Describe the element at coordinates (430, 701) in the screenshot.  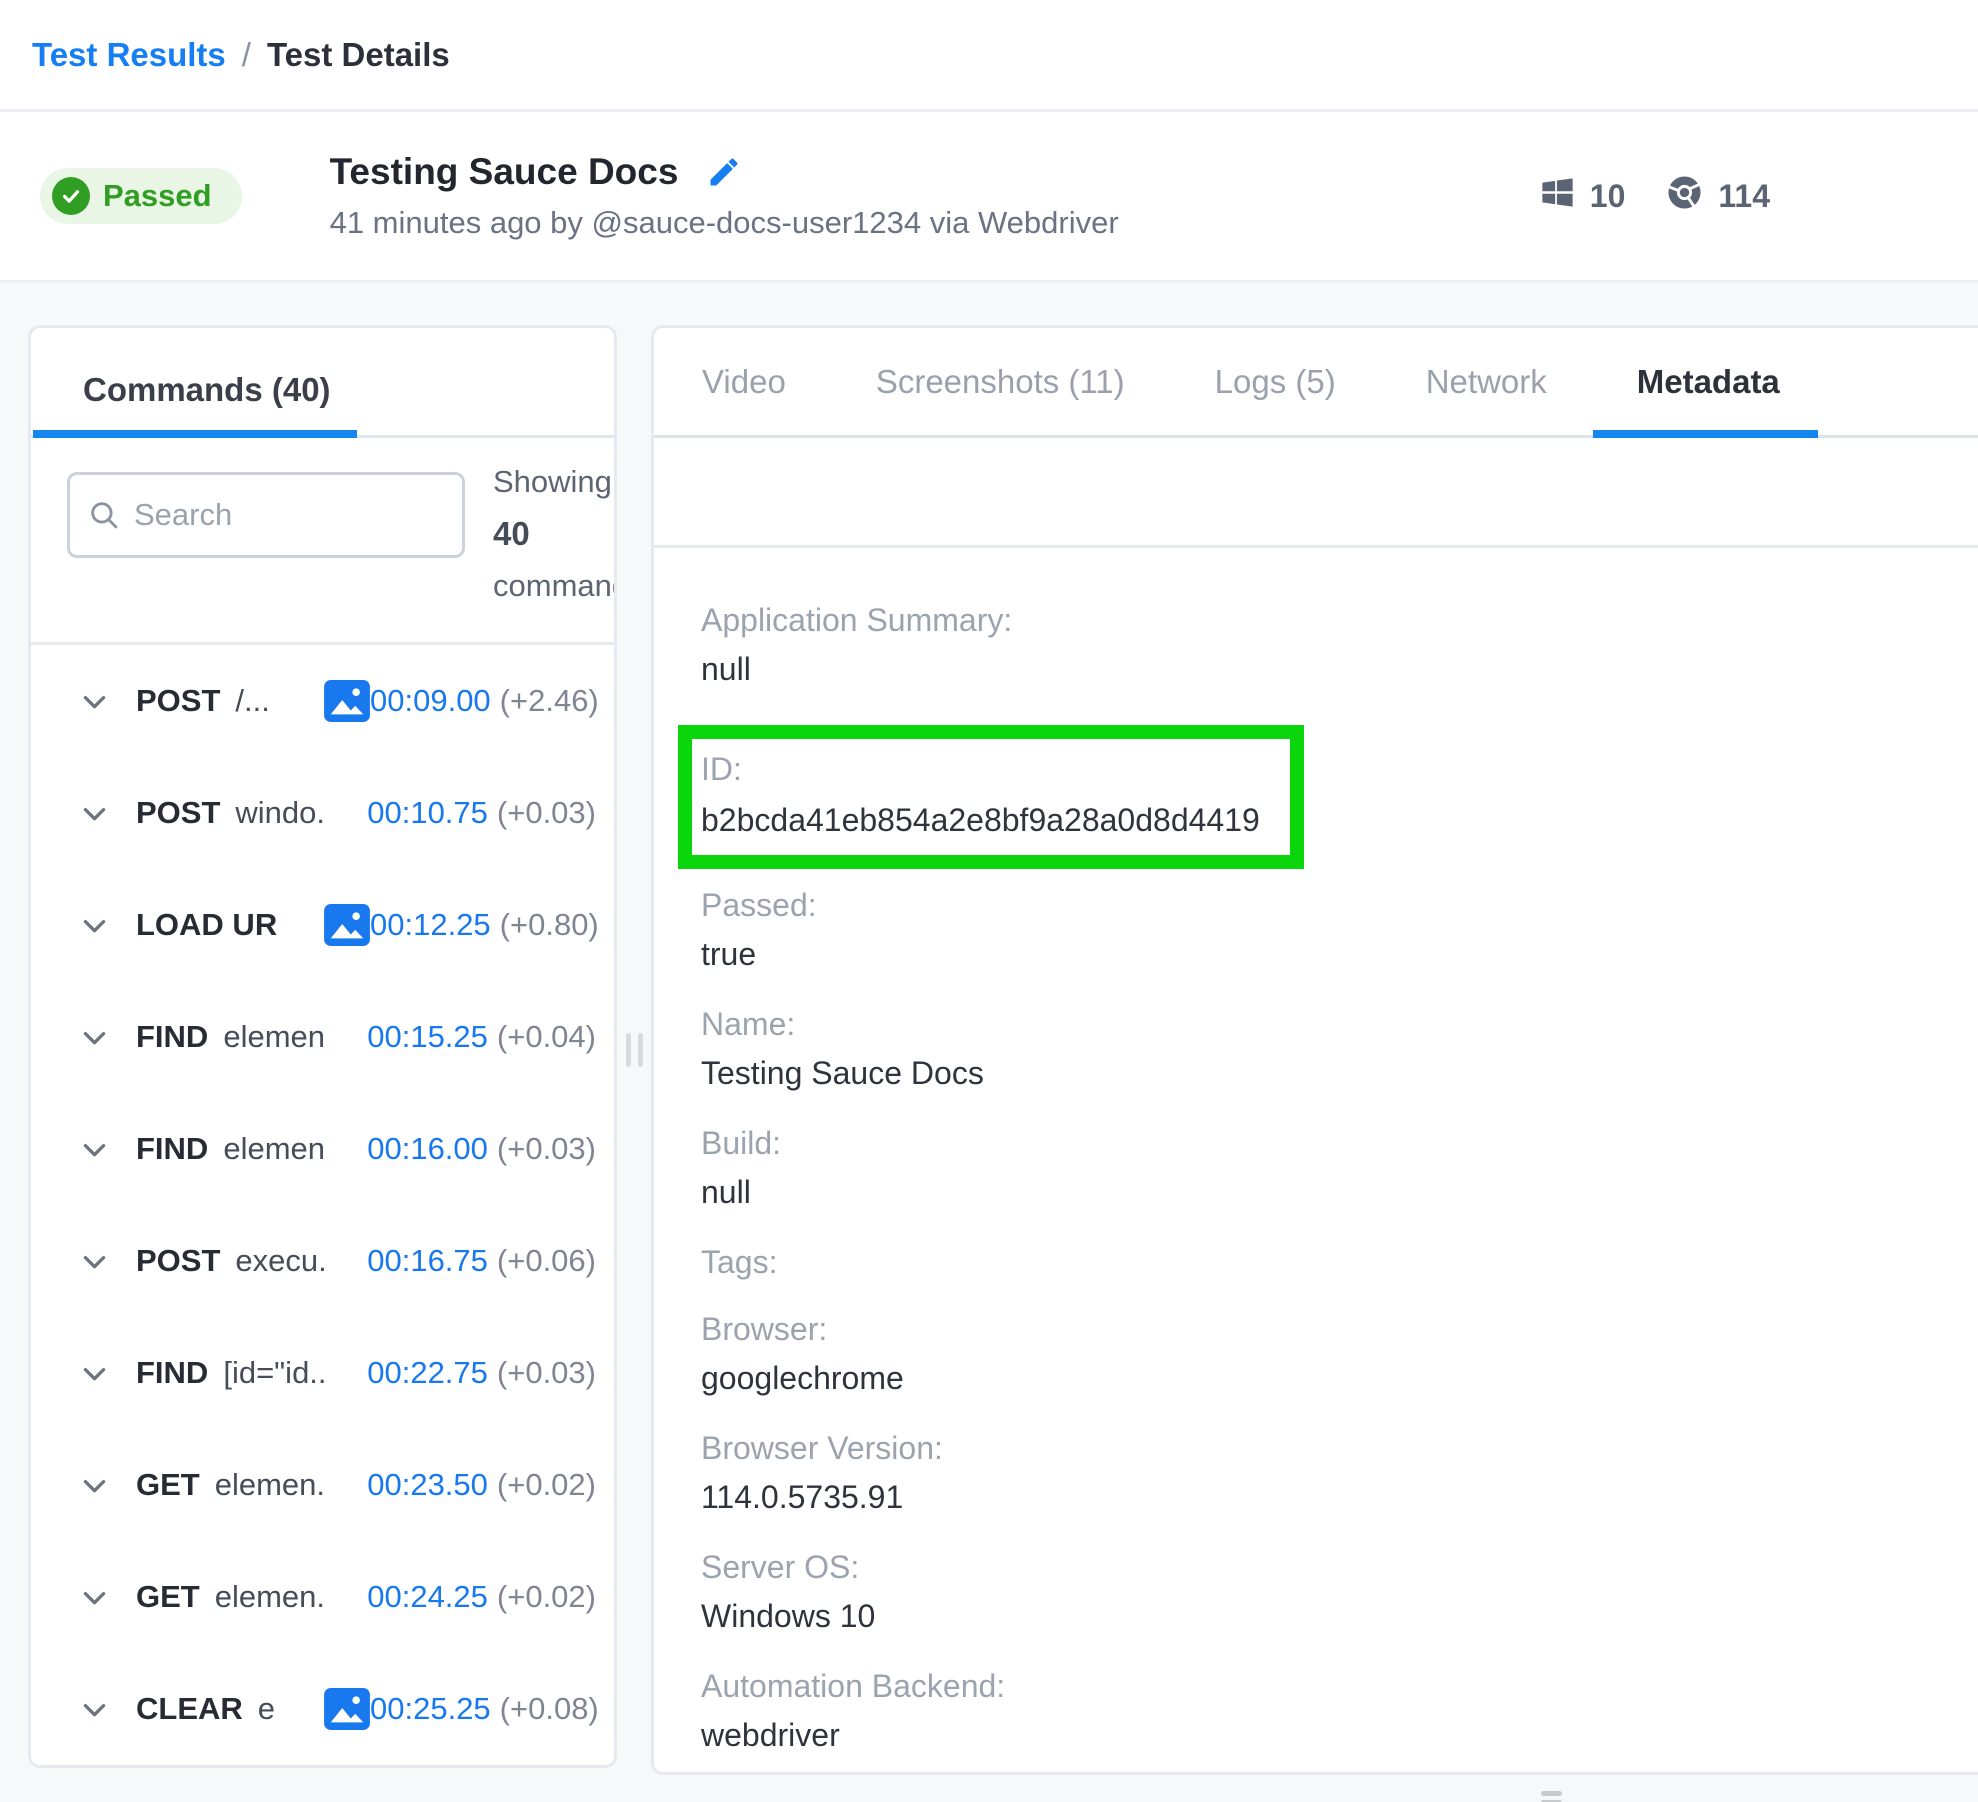
I see `command-time: 00:09.00` at that location.